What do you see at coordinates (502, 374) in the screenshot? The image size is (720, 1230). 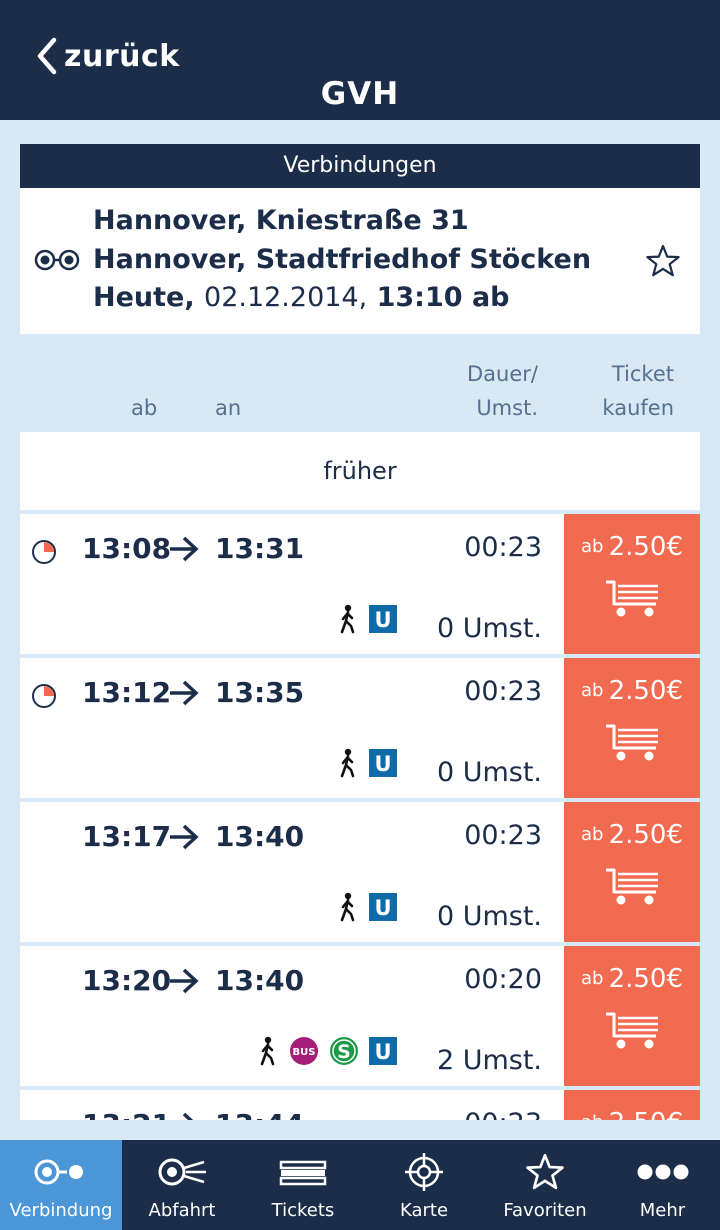 I see `col-header-duration: Dauer/` at bounding box center [502, 374].